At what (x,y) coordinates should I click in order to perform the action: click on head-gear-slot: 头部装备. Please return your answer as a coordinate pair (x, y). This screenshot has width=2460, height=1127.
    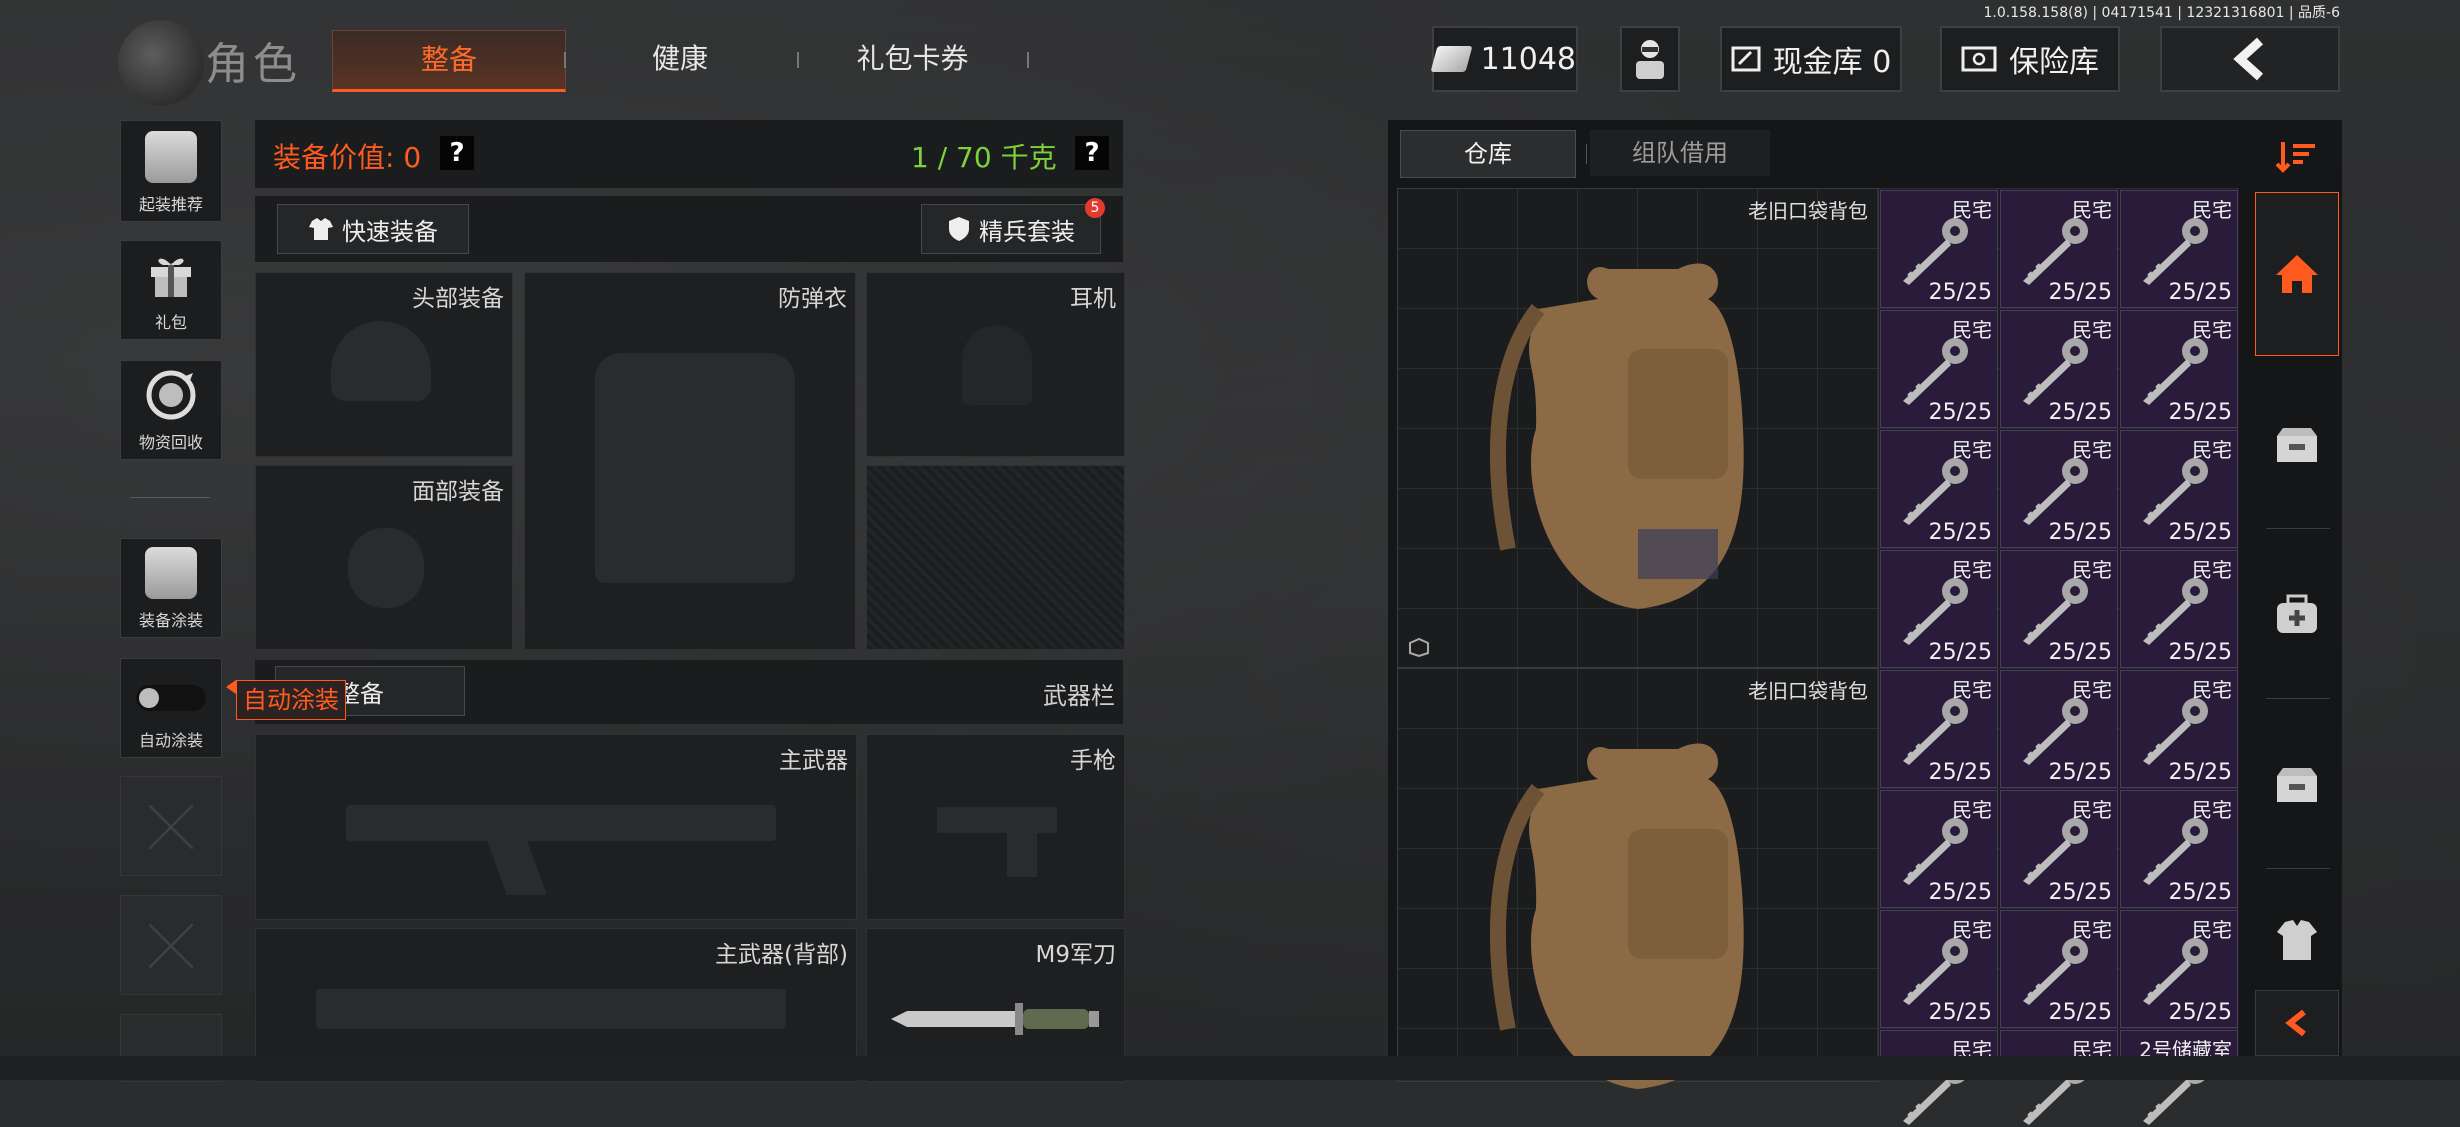
    Looking at the image, I should click on (384, 364).